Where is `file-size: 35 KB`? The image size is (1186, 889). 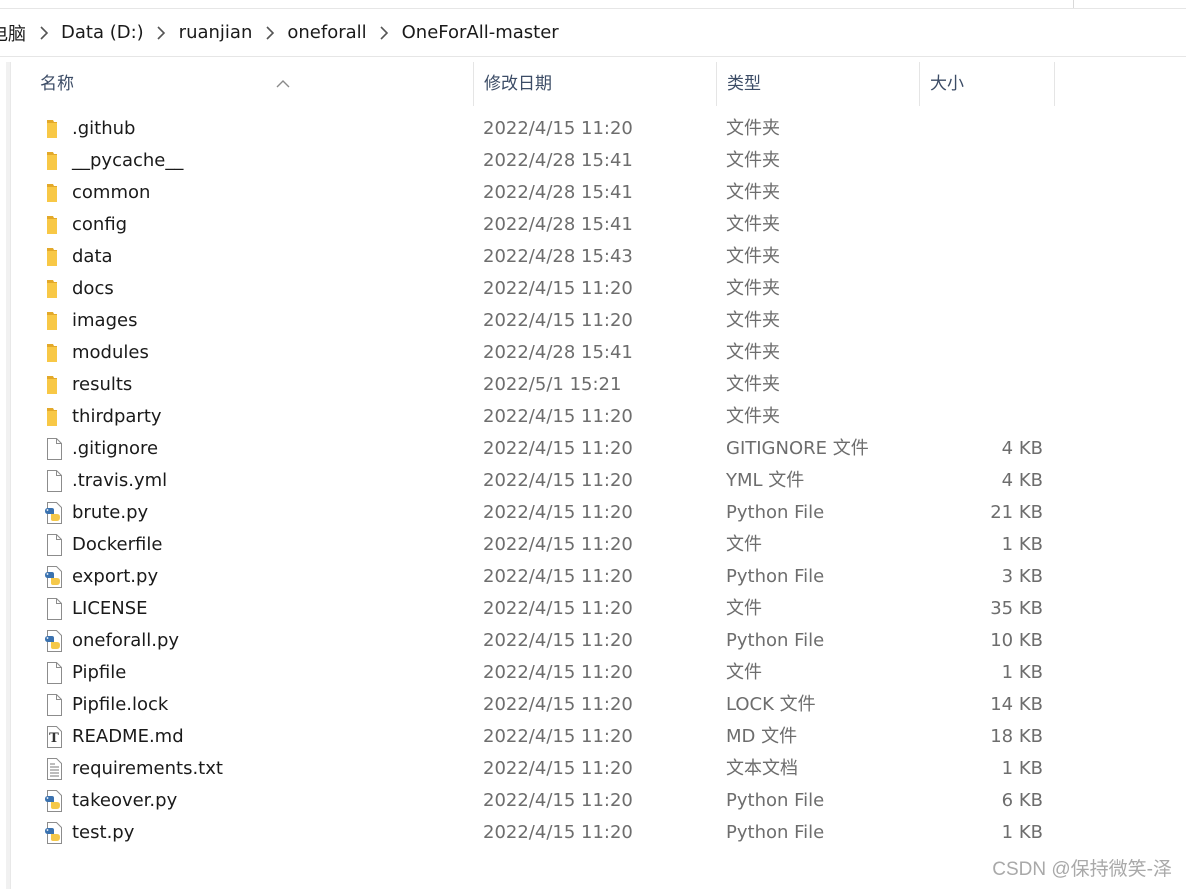
file-size: 35 KB is located at coordinates (1016, 608).